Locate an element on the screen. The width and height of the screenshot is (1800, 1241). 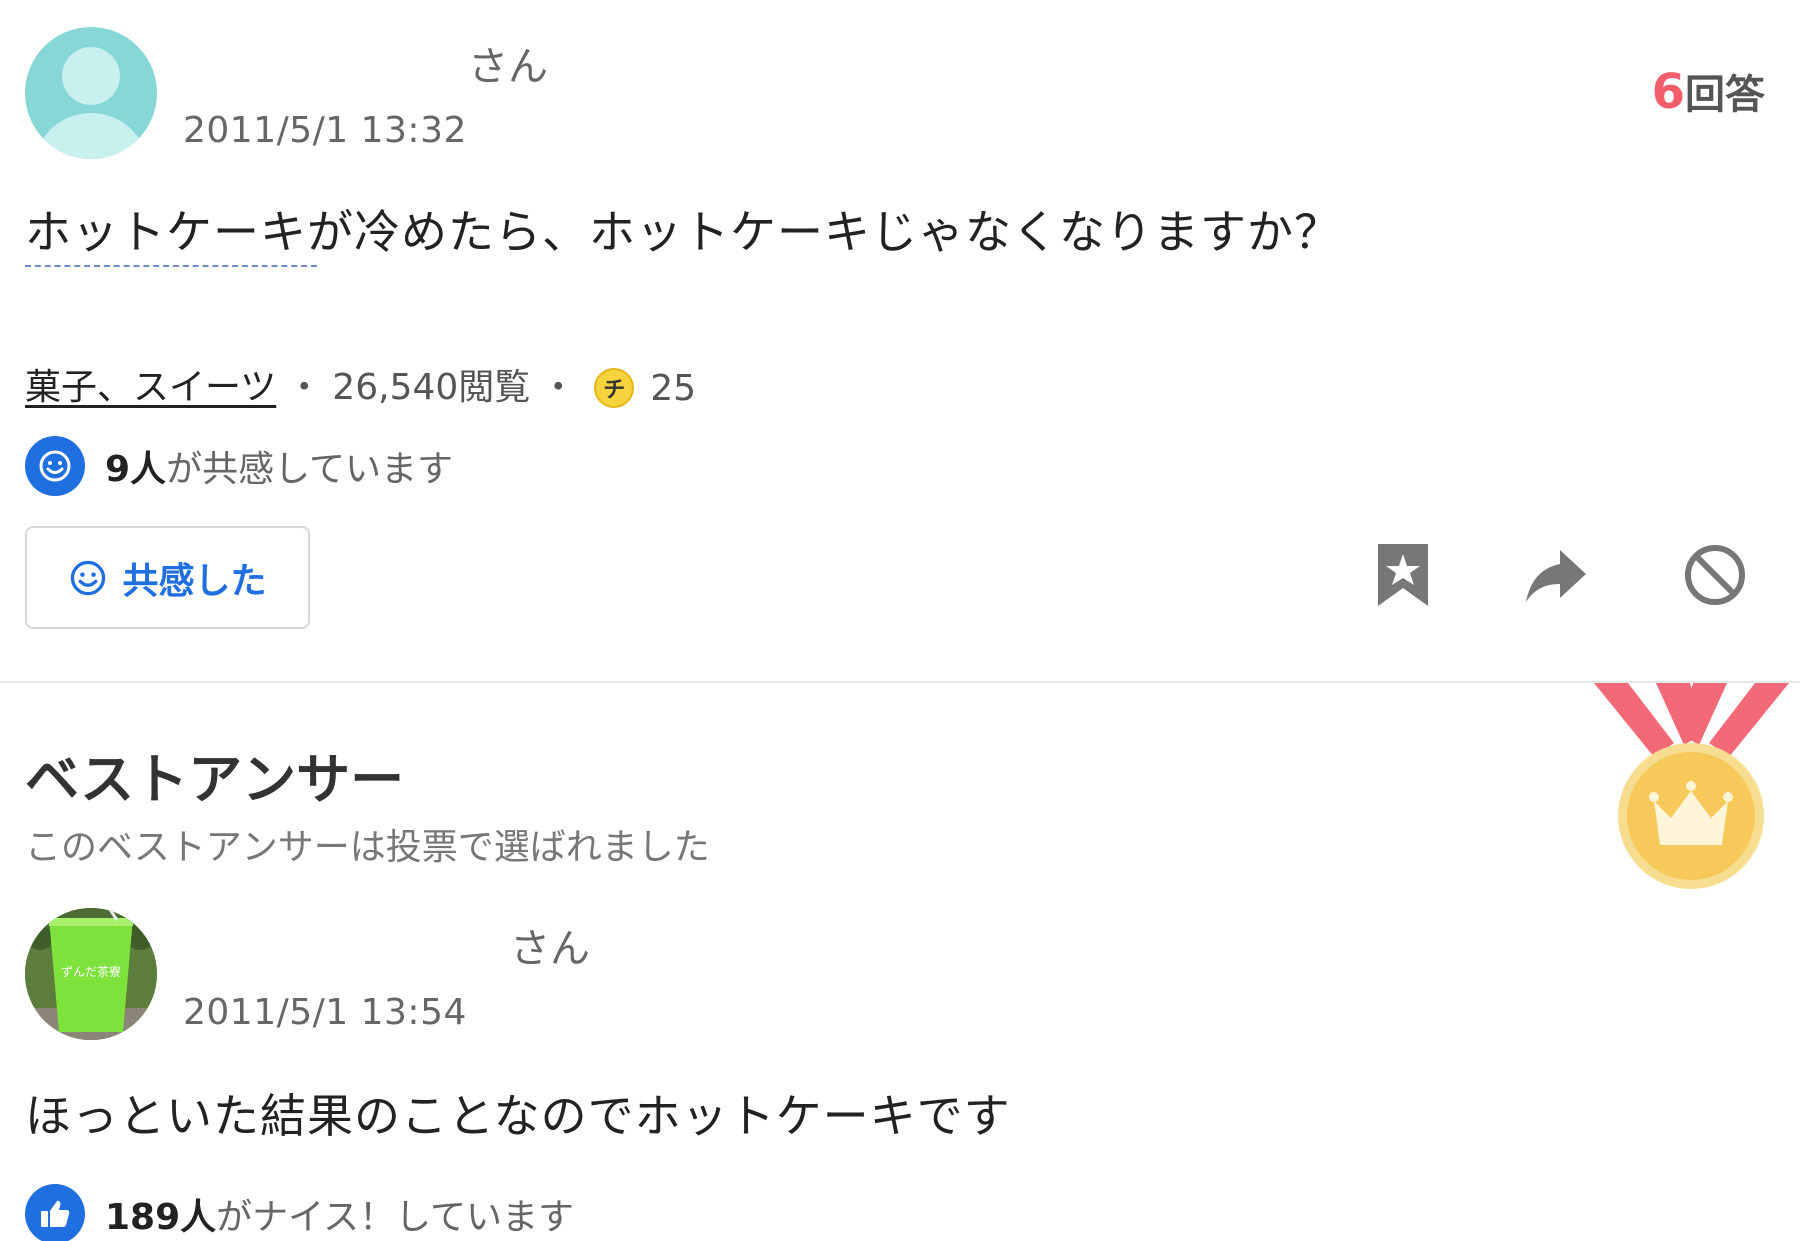
questioner-name: さん is located at coordinates (508, 63).